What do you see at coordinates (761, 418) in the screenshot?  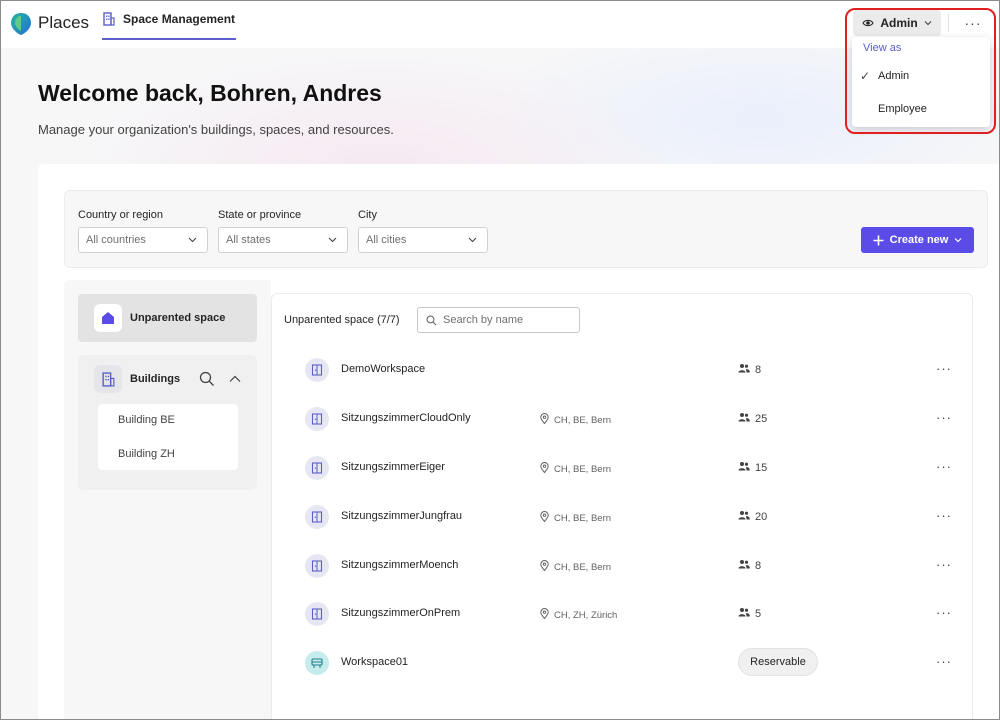 I see `capacity-value: 25` at bounding box center [761, 418].